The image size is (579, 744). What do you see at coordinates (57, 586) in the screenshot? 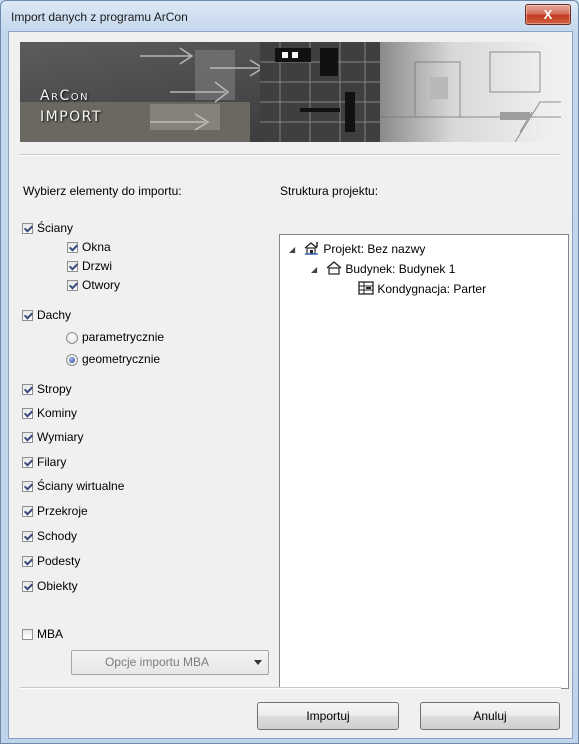
I see `label-obiekty: Obiekty` at bounding box center [57, 586].